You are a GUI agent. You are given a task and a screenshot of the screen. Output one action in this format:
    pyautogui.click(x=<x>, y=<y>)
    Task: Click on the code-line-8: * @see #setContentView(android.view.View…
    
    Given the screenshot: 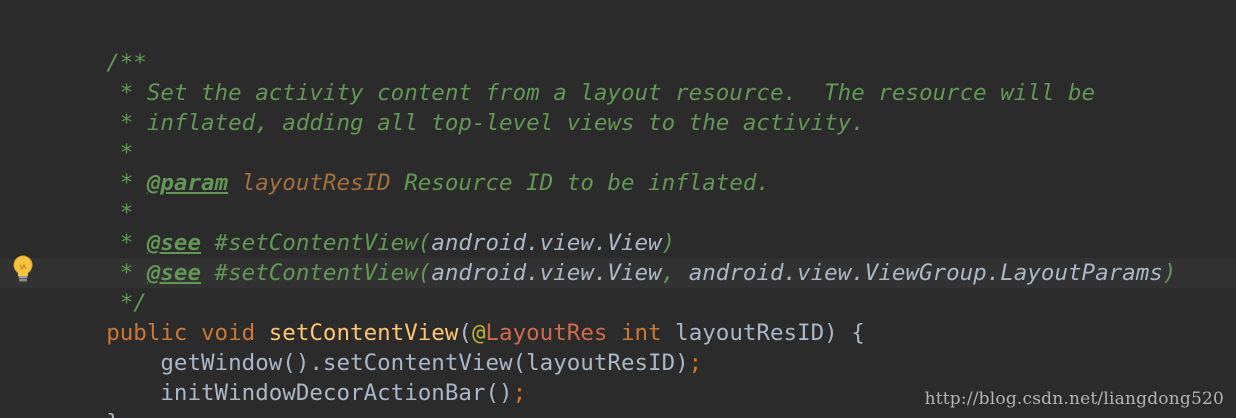 What is the action you would take?
    pyautogui.click(x=614, y=257)
    